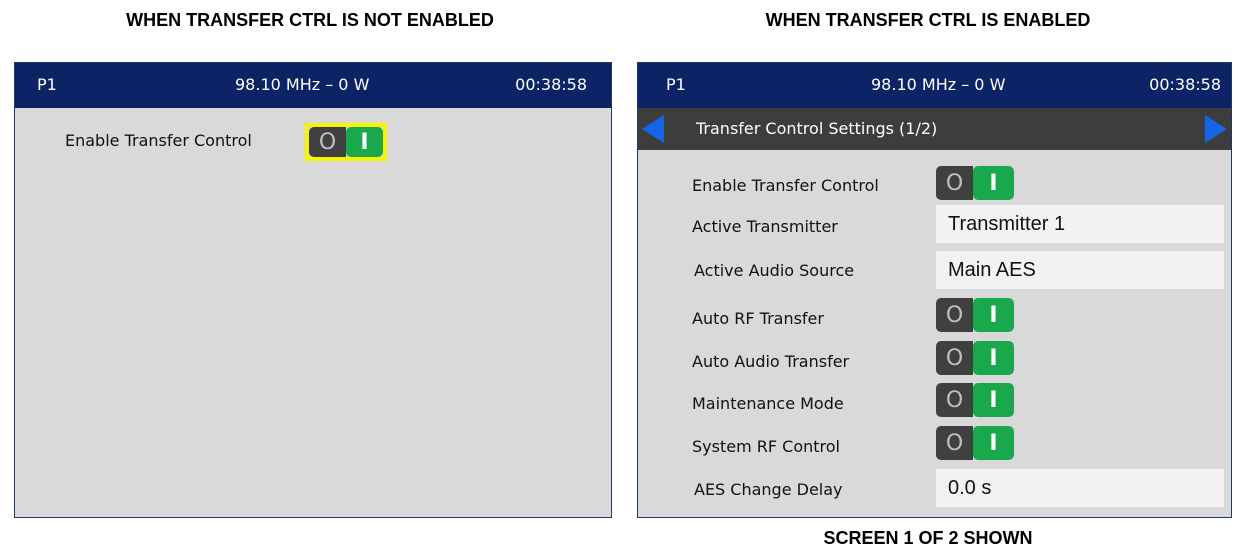 The width and height of the screenshot is (1238, 558). I want to click on active-transmitter-value: Transmitter 1, so click(1080, 224).